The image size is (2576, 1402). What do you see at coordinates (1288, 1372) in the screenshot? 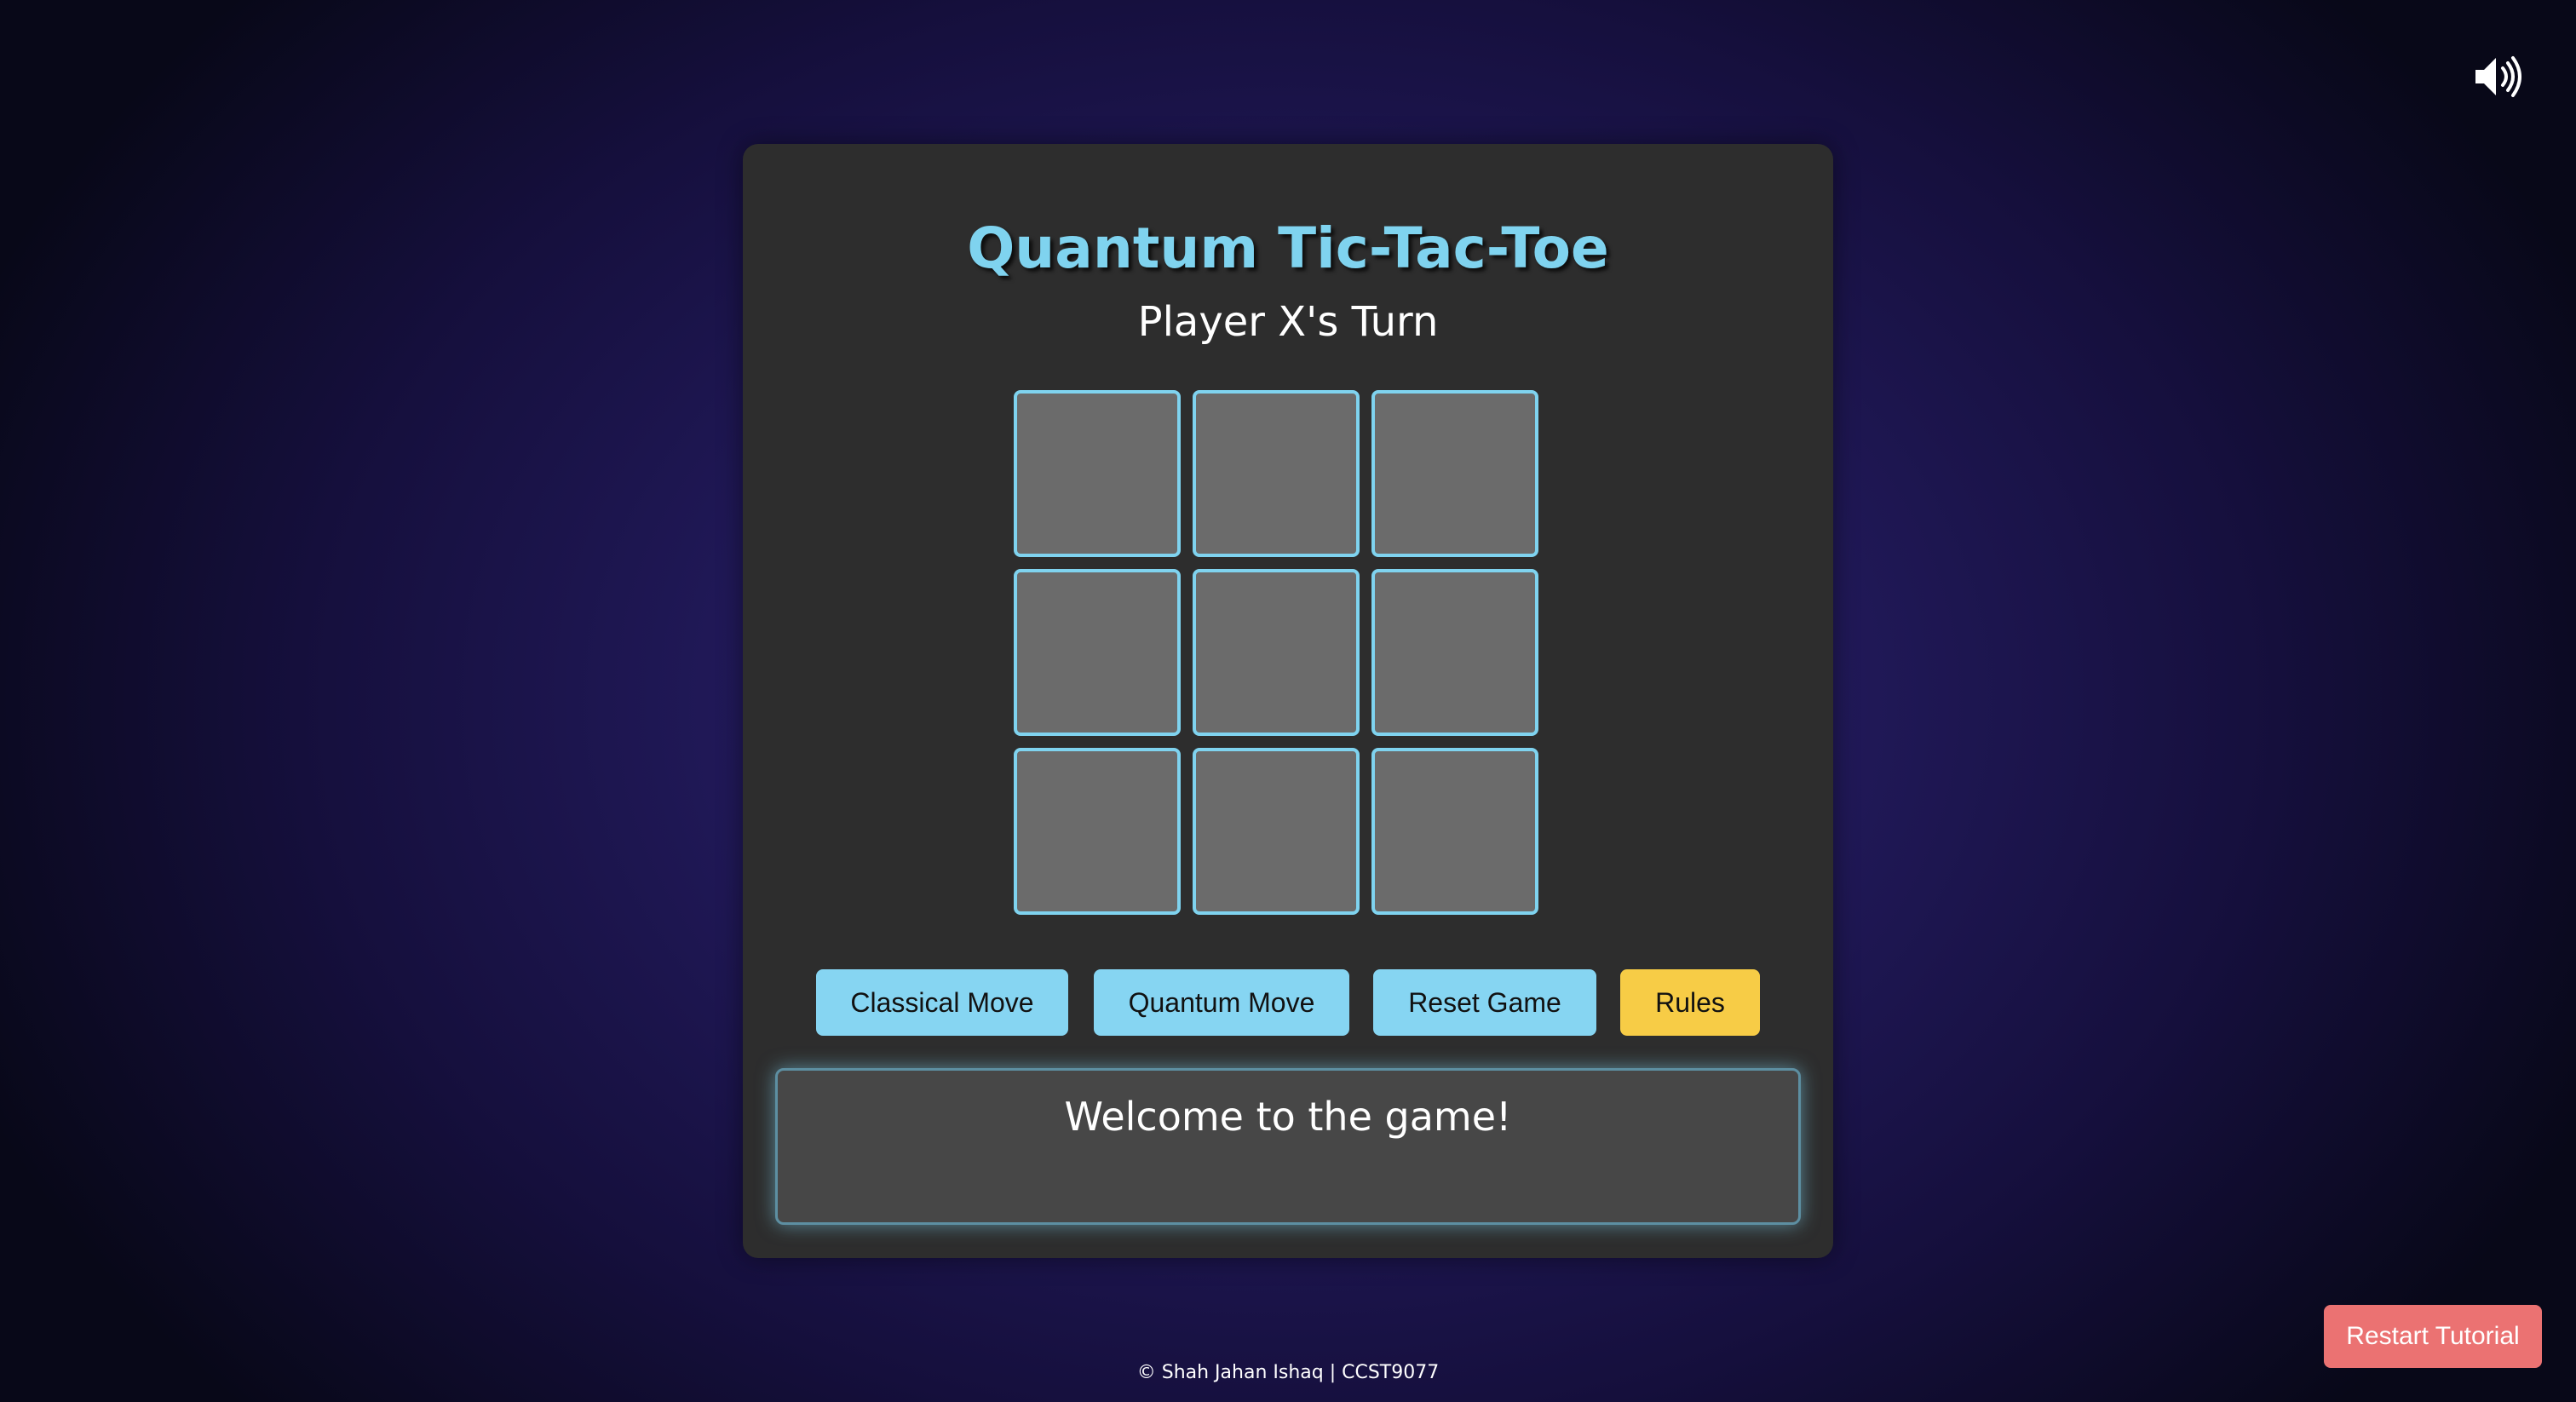
I see `footer-credit: © Shah Jahan Ishaq | CCST9077` at bounding box center [1288, 1372].